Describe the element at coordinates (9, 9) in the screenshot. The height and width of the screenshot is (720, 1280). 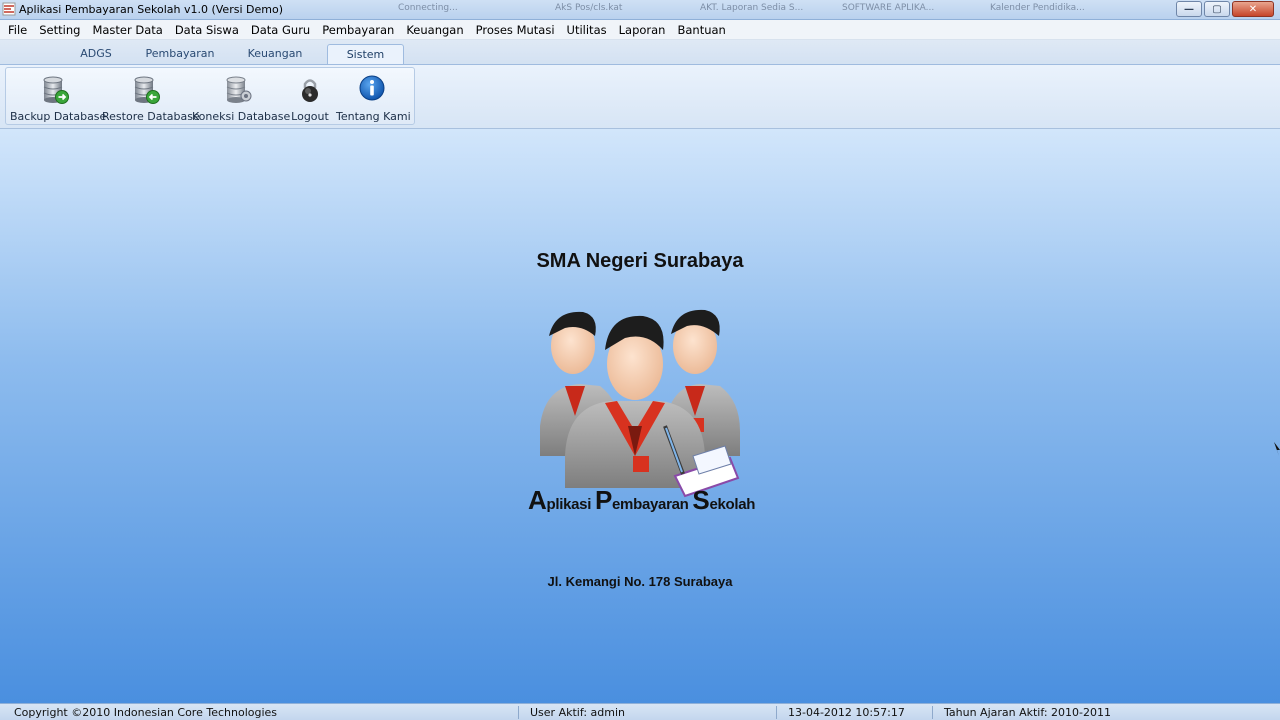
I see `app-icon` at that location.